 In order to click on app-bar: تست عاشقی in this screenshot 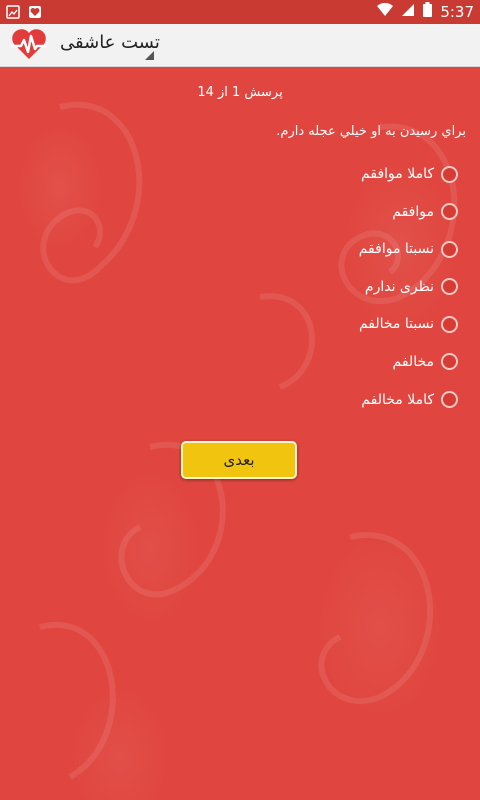, I will do `click(240, 45)`.